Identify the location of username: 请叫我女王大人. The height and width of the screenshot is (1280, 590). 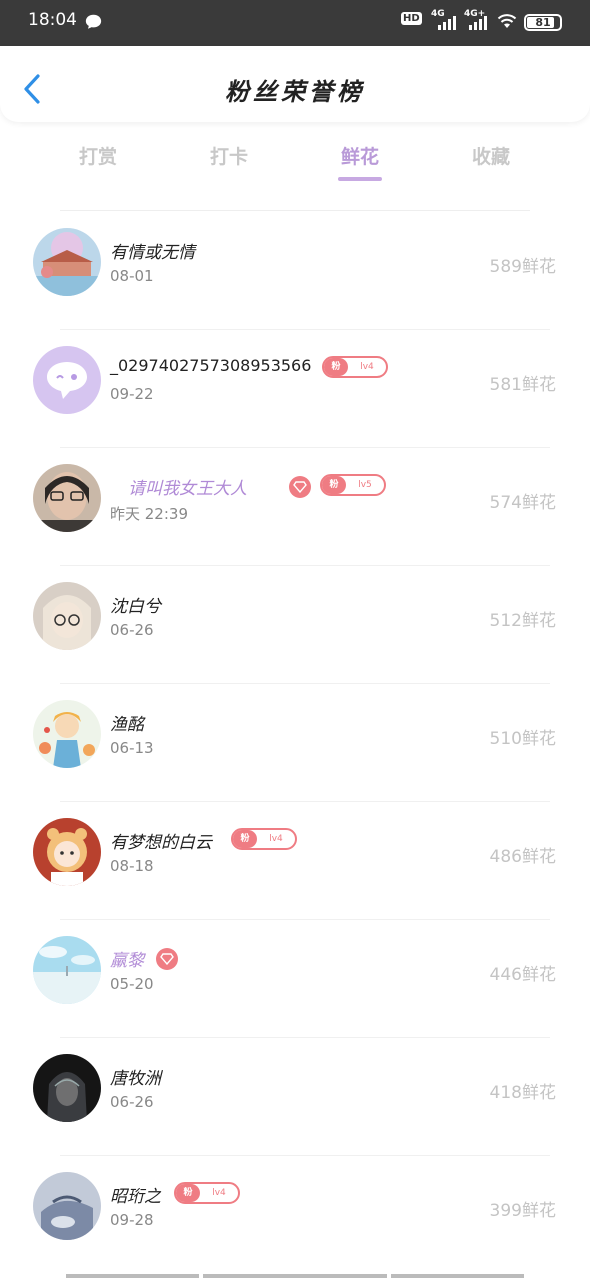
(187, 489).